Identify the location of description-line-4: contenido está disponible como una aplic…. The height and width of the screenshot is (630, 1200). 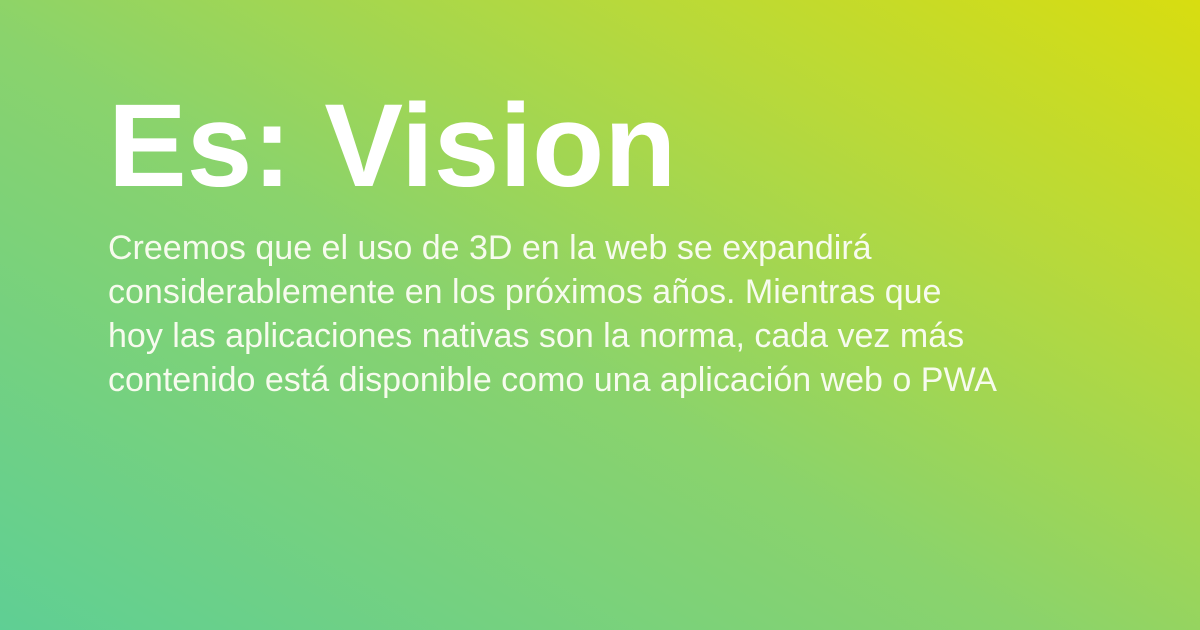
(552, 380).